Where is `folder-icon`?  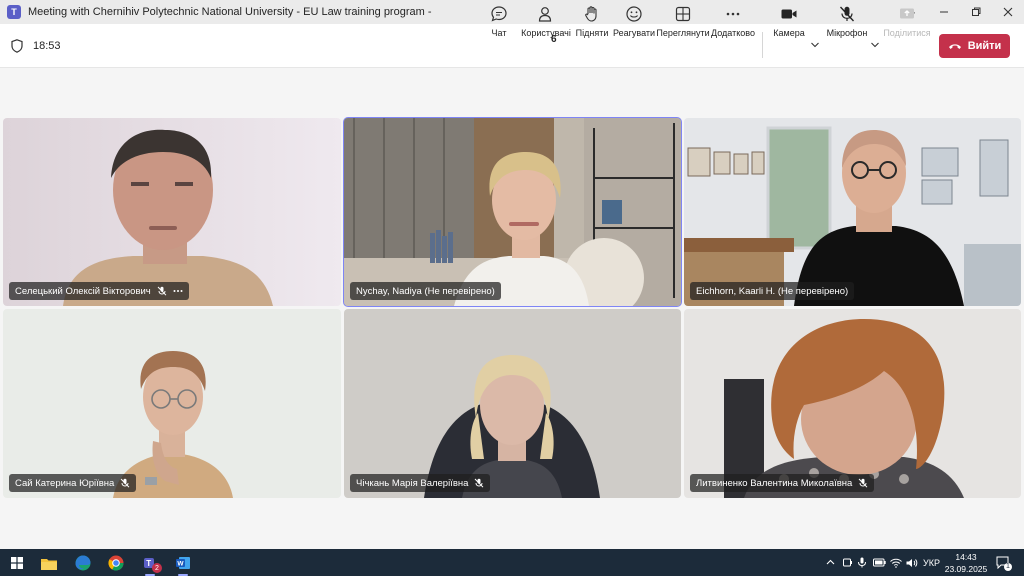
folder-icon is located at coordinates (49, 564).